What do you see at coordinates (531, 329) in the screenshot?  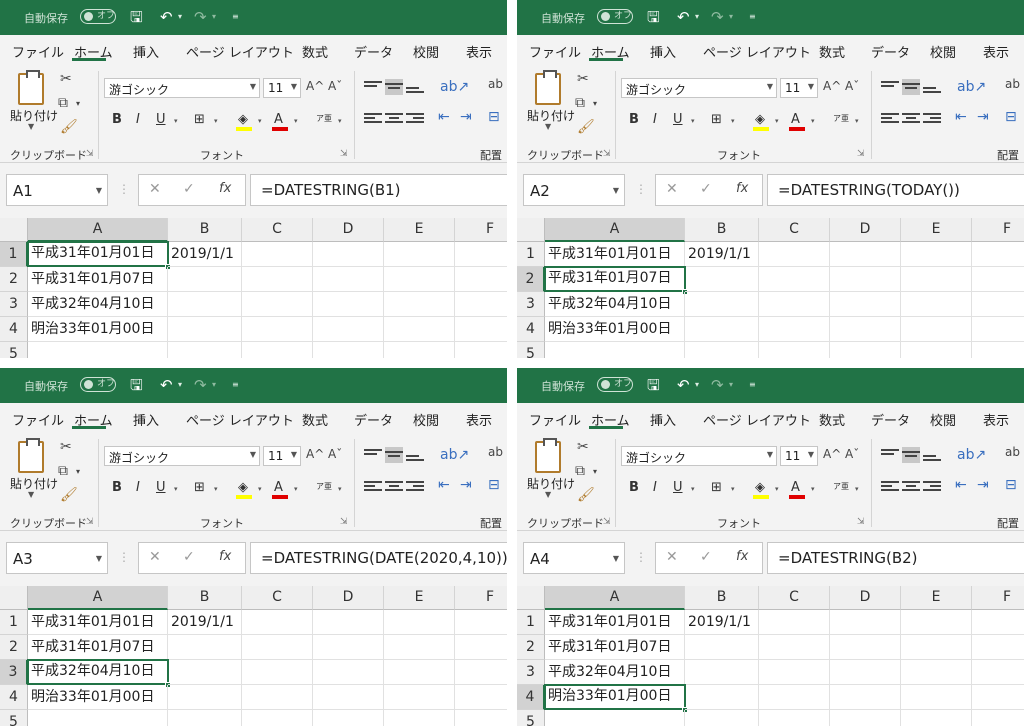 I see `row-header-4: 4` at bounding box center [531, 329].